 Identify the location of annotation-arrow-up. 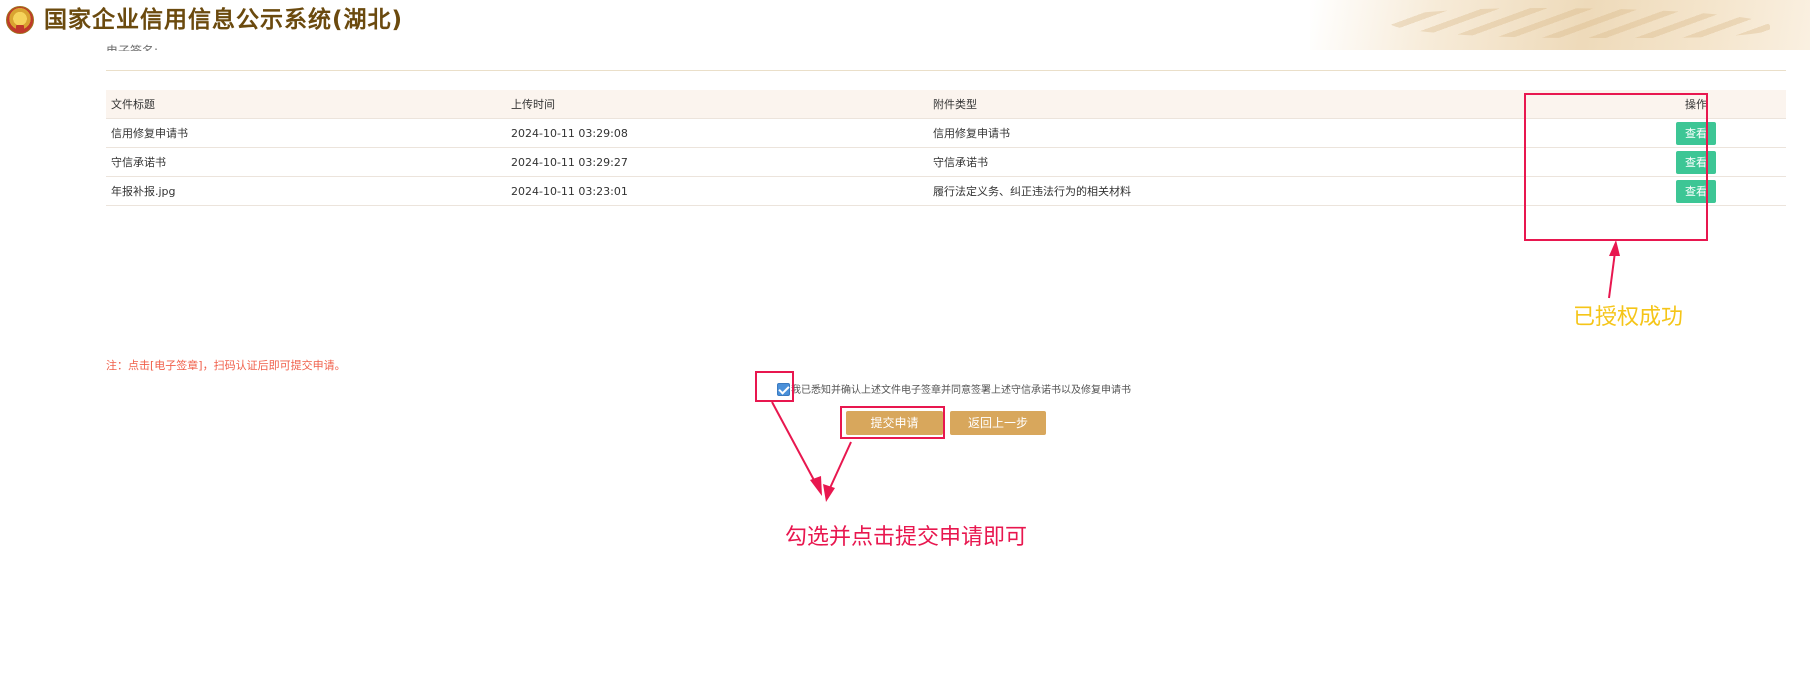
(1614, 269).